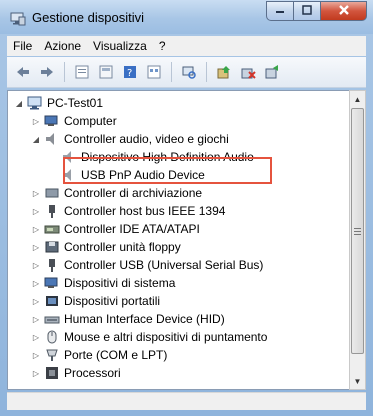 The height and width of the screenshot is (416, 373). Describe the element at coordinates (154, 72) in the screenshot. I see `details-icon` at that location.